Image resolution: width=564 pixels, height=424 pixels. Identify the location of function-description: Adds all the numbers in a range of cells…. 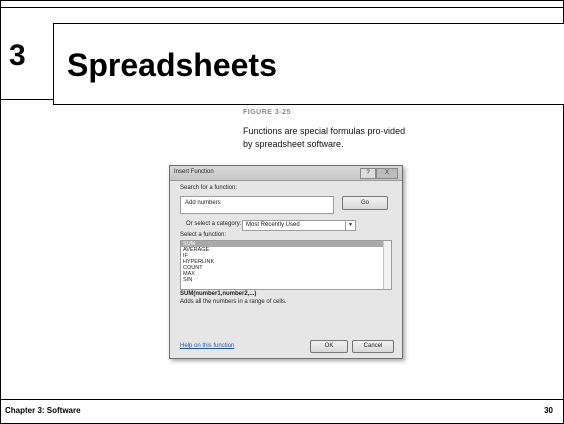
(233, 302).